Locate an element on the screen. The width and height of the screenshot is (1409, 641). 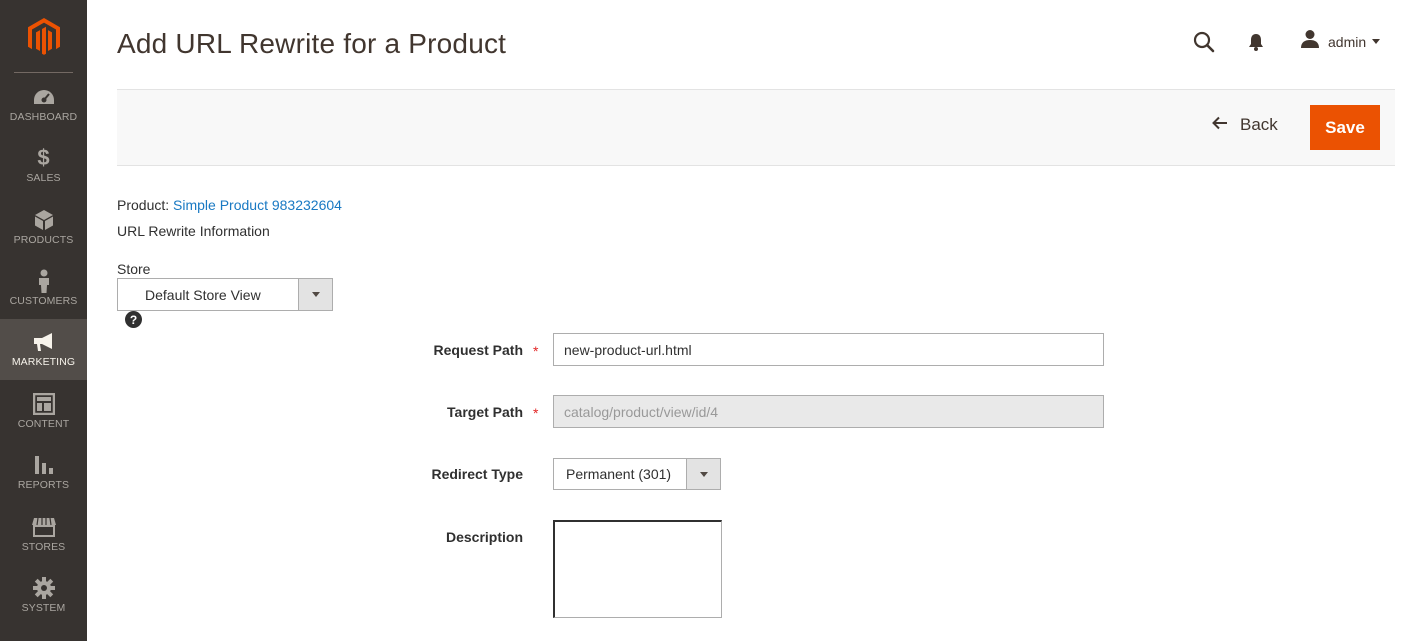
cube-icon is located at coordinates (44, 220).